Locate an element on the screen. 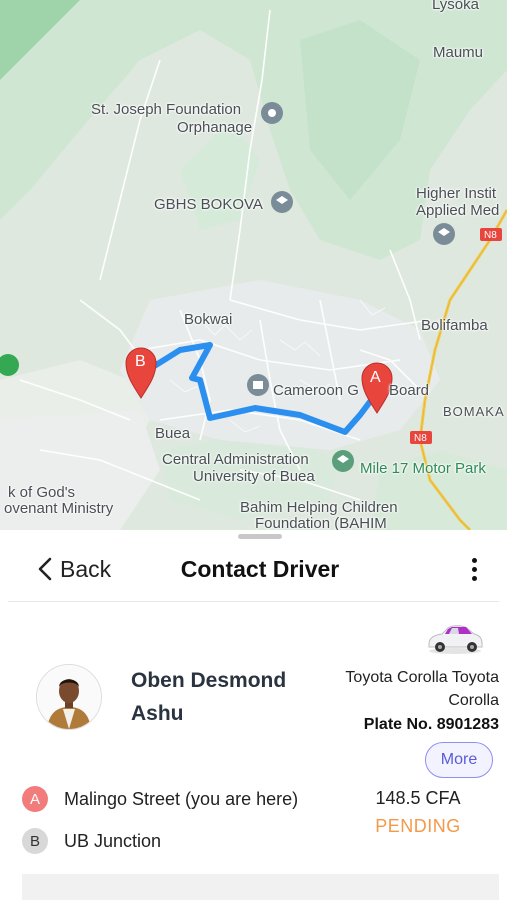 The image size is (507, 900). pickup-location: Malingo Street (you are here) is located at coordinates (181, 798).